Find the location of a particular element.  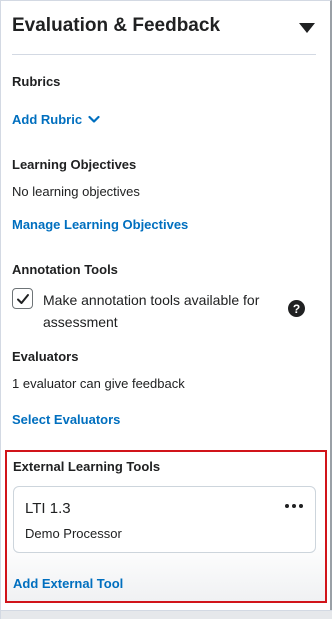

external-tool-card: LTI 1.3 Demo Processor is located at coordinates (164, 519).